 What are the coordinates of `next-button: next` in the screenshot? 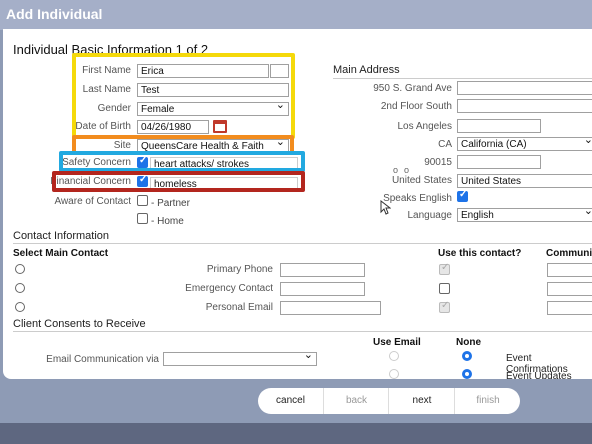 It's located at (421, 401).